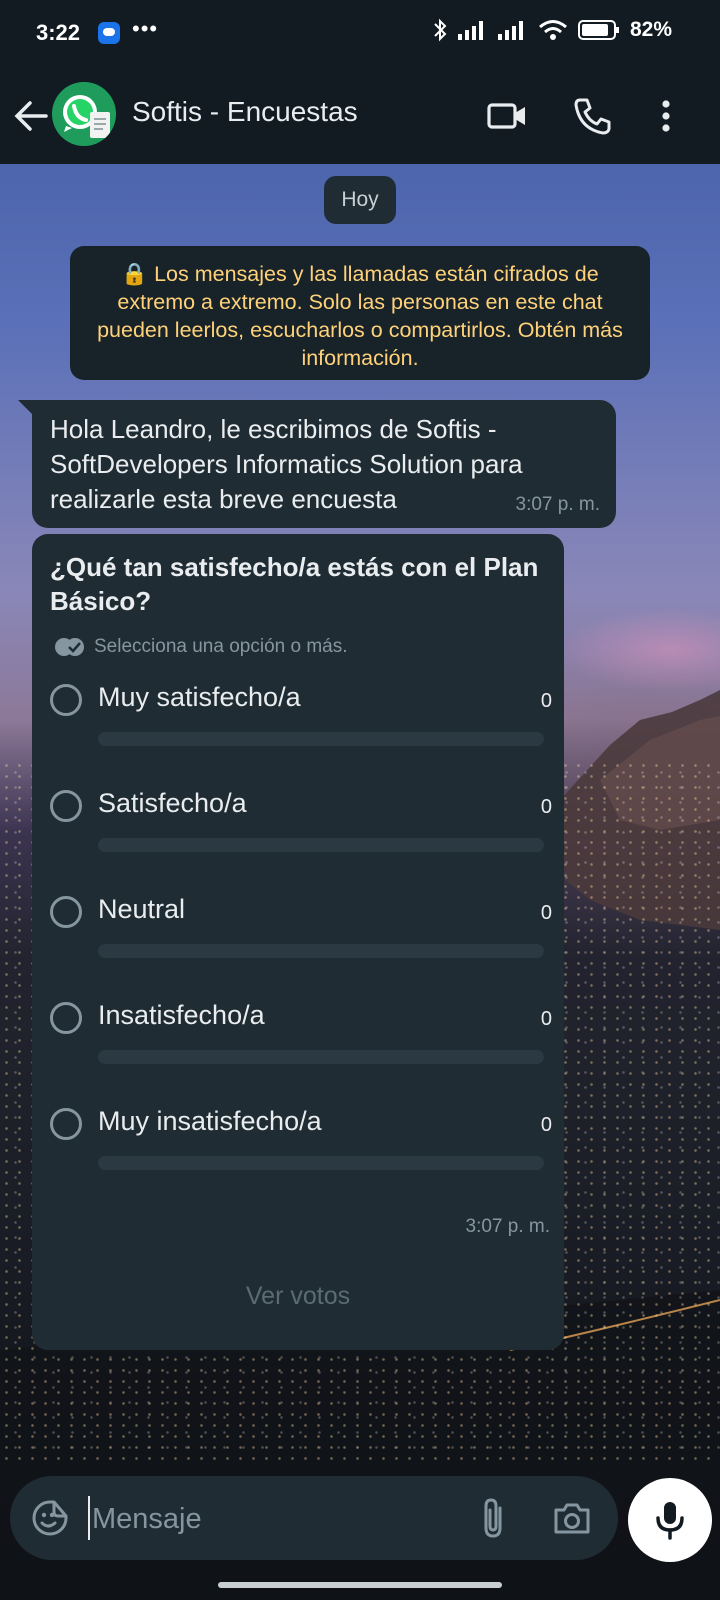 The image size is (720, 1600). What do you see at coordinates (301, 935) in the screenshot?
I see `poll-option: Neutral 0` at bounding box center [301, 935].